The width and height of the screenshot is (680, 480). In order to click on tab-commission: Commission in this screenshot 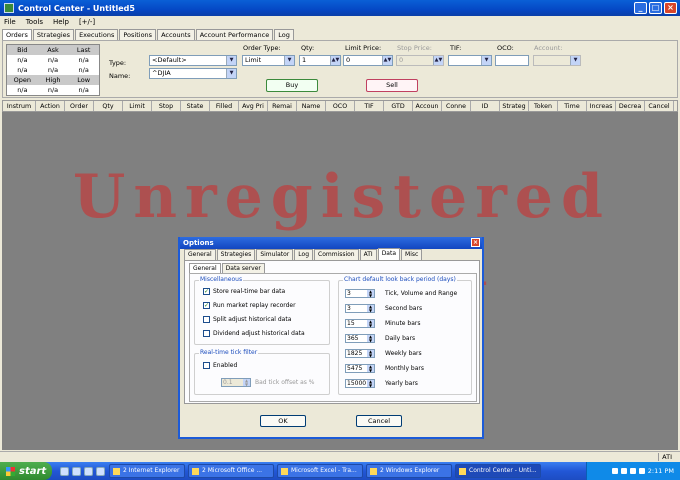, I will do `click(336, 254)`.